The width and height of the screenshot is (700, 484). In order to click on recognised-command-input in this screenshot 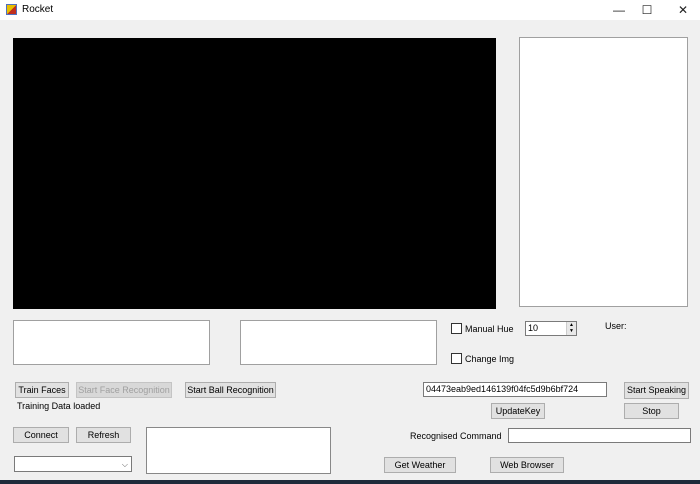, I will do `click(599, 435)`.